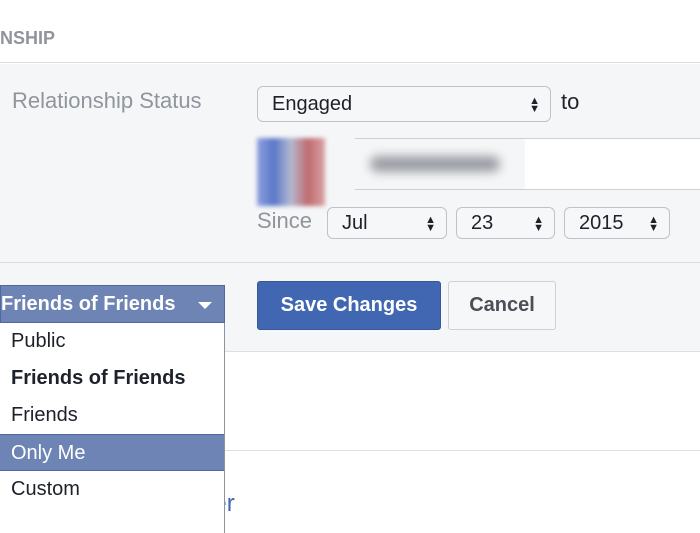 The width and height of the screenshot is (700, 533). I want to click on menu-item-only-me: Only Me, so click(112, 452).